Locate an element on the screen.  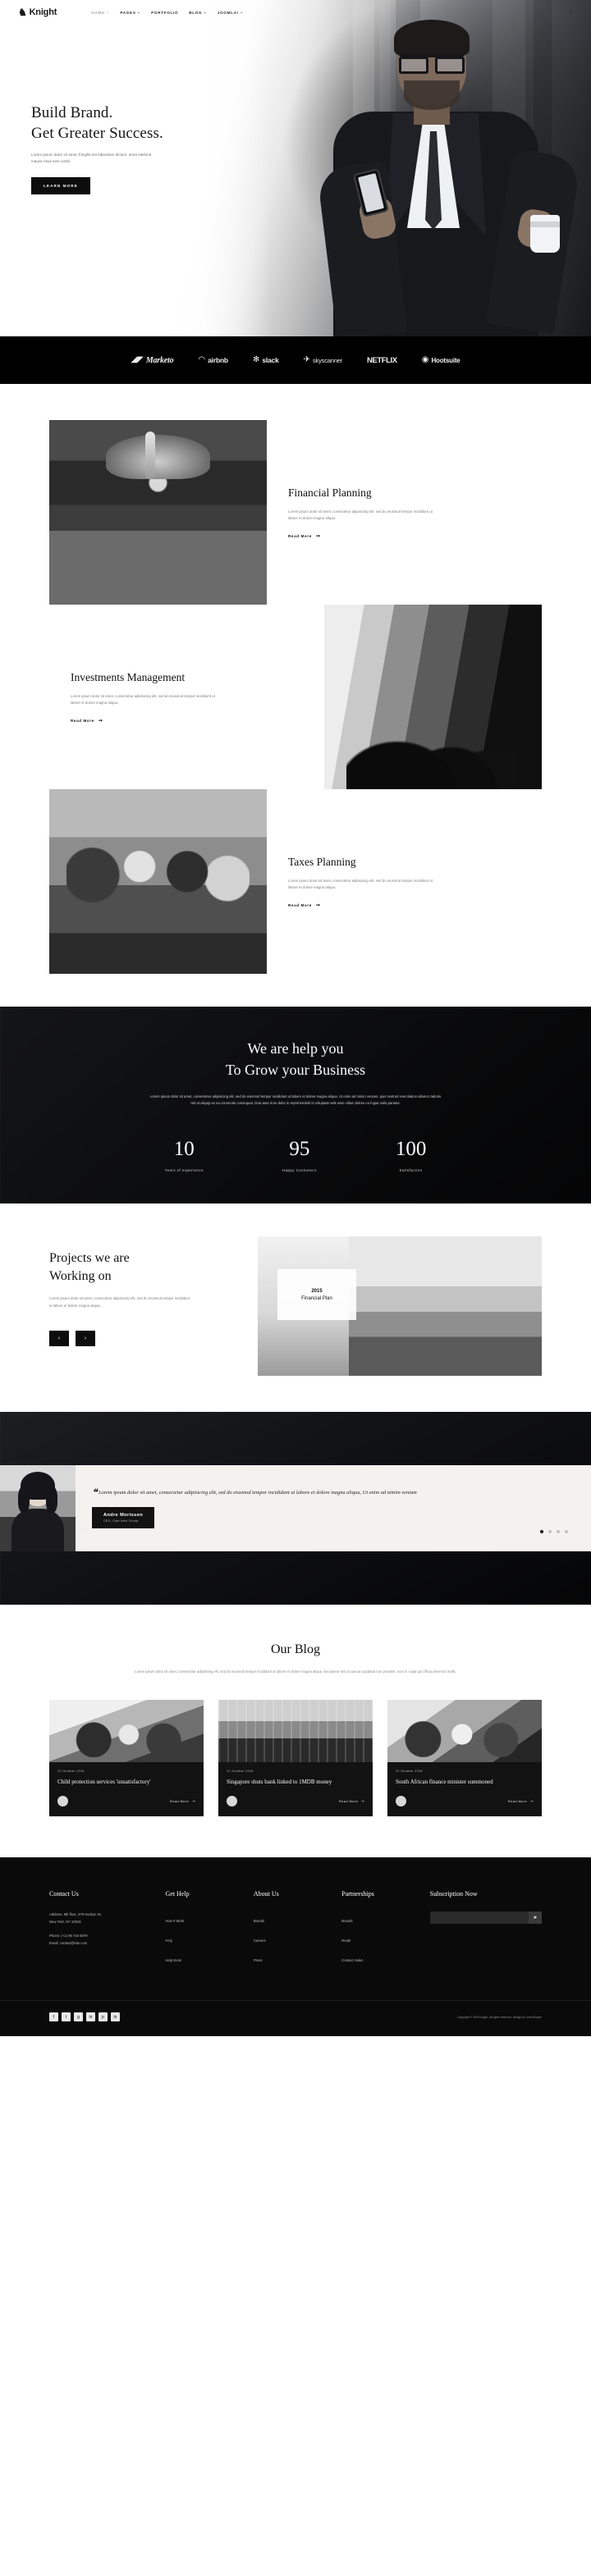
marketo-mark-icon: ◢◤ is located at coordinates (137, 359).